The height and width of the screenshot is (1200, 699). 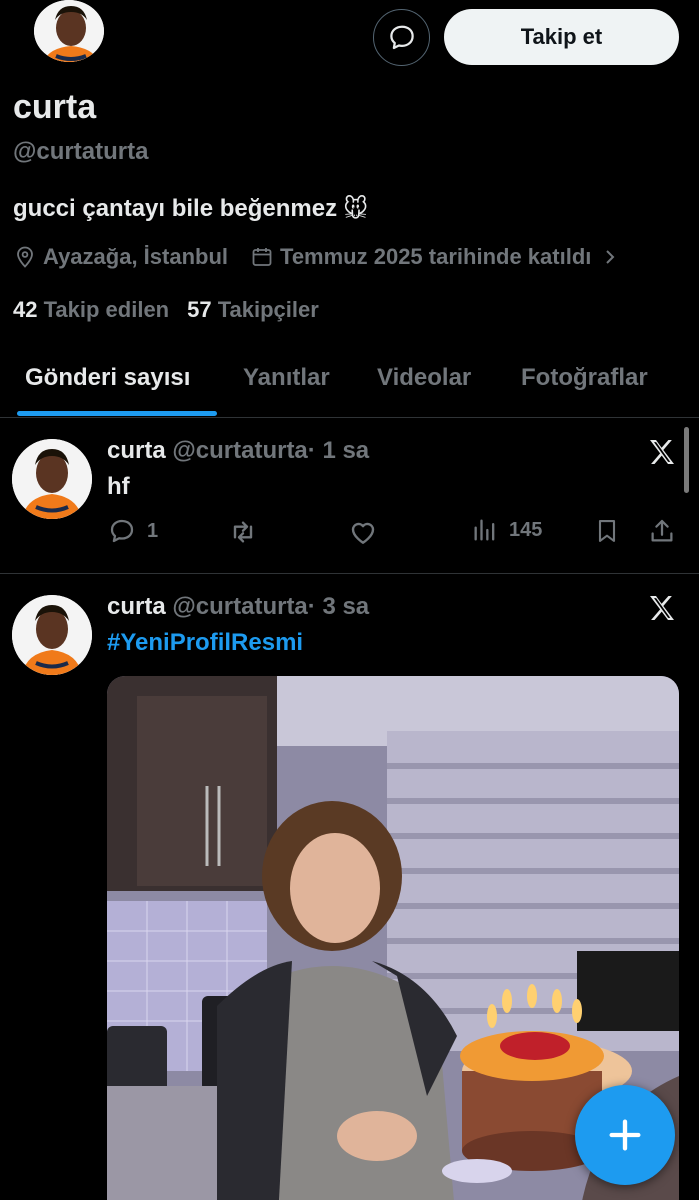 What do you see at coordinates (153, 530) in the screenshot?
I see `reply-count: 1` at bounding box center [153, 530].